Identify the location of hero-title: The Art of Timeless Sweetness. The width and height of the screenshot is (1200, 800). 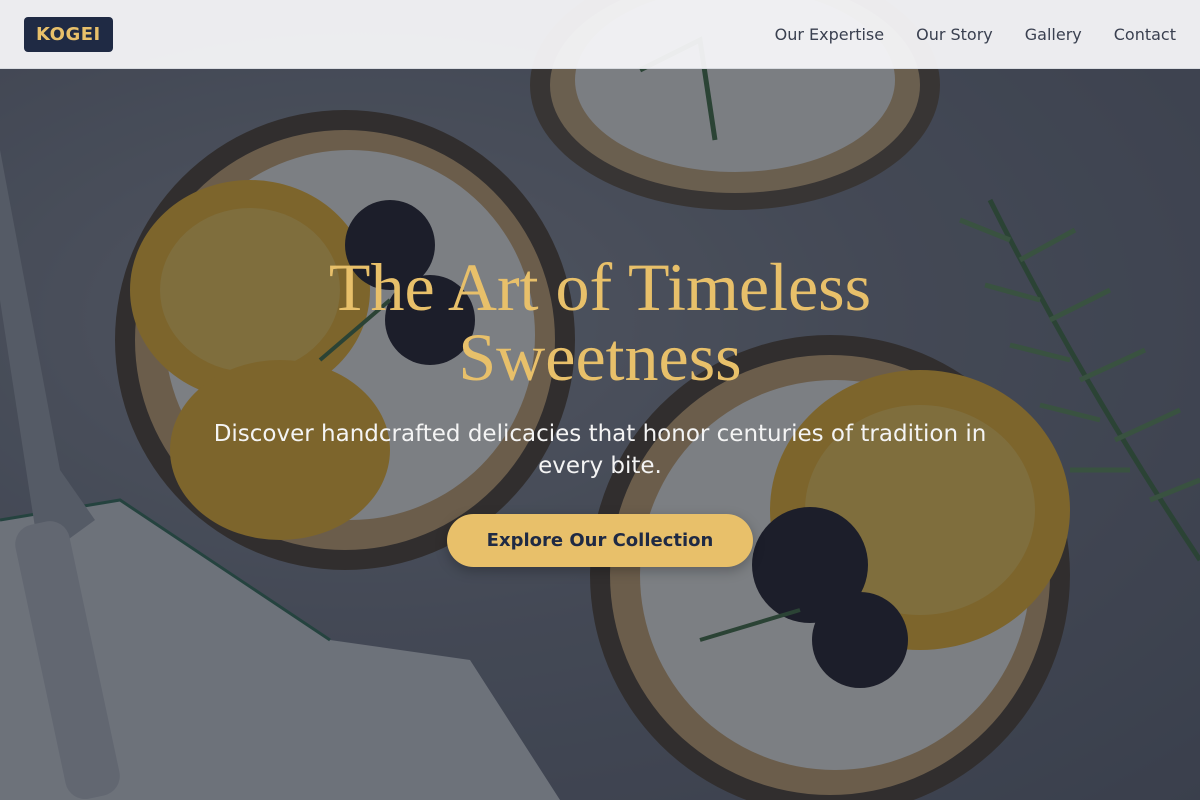
(600, 322).